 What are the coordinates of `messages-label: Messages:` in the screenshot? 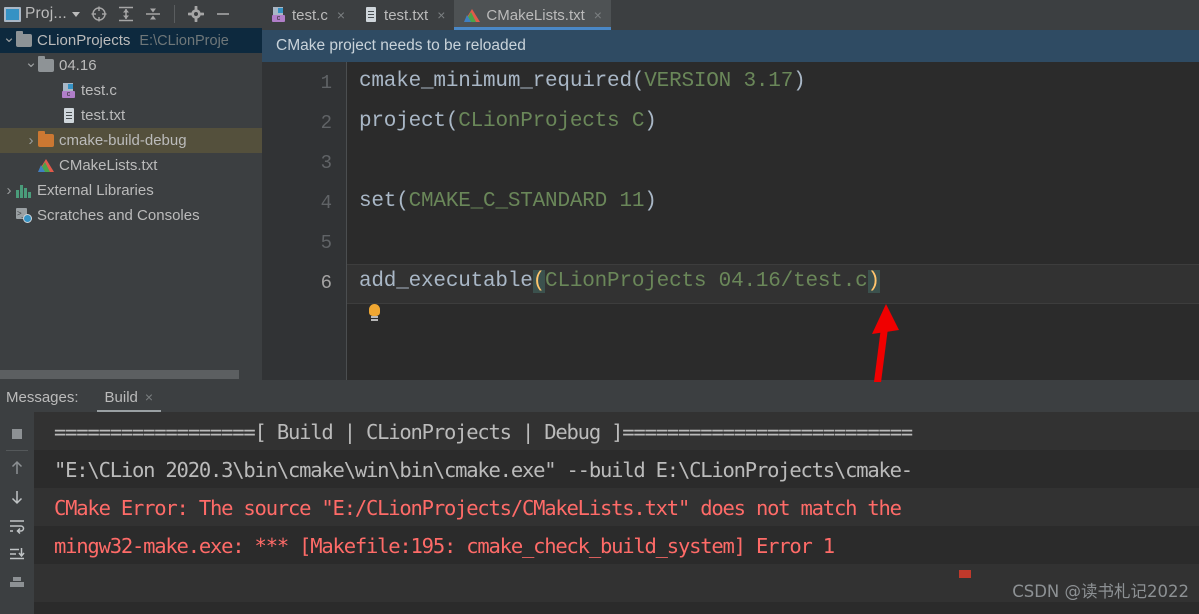 It's located at (42, 397).